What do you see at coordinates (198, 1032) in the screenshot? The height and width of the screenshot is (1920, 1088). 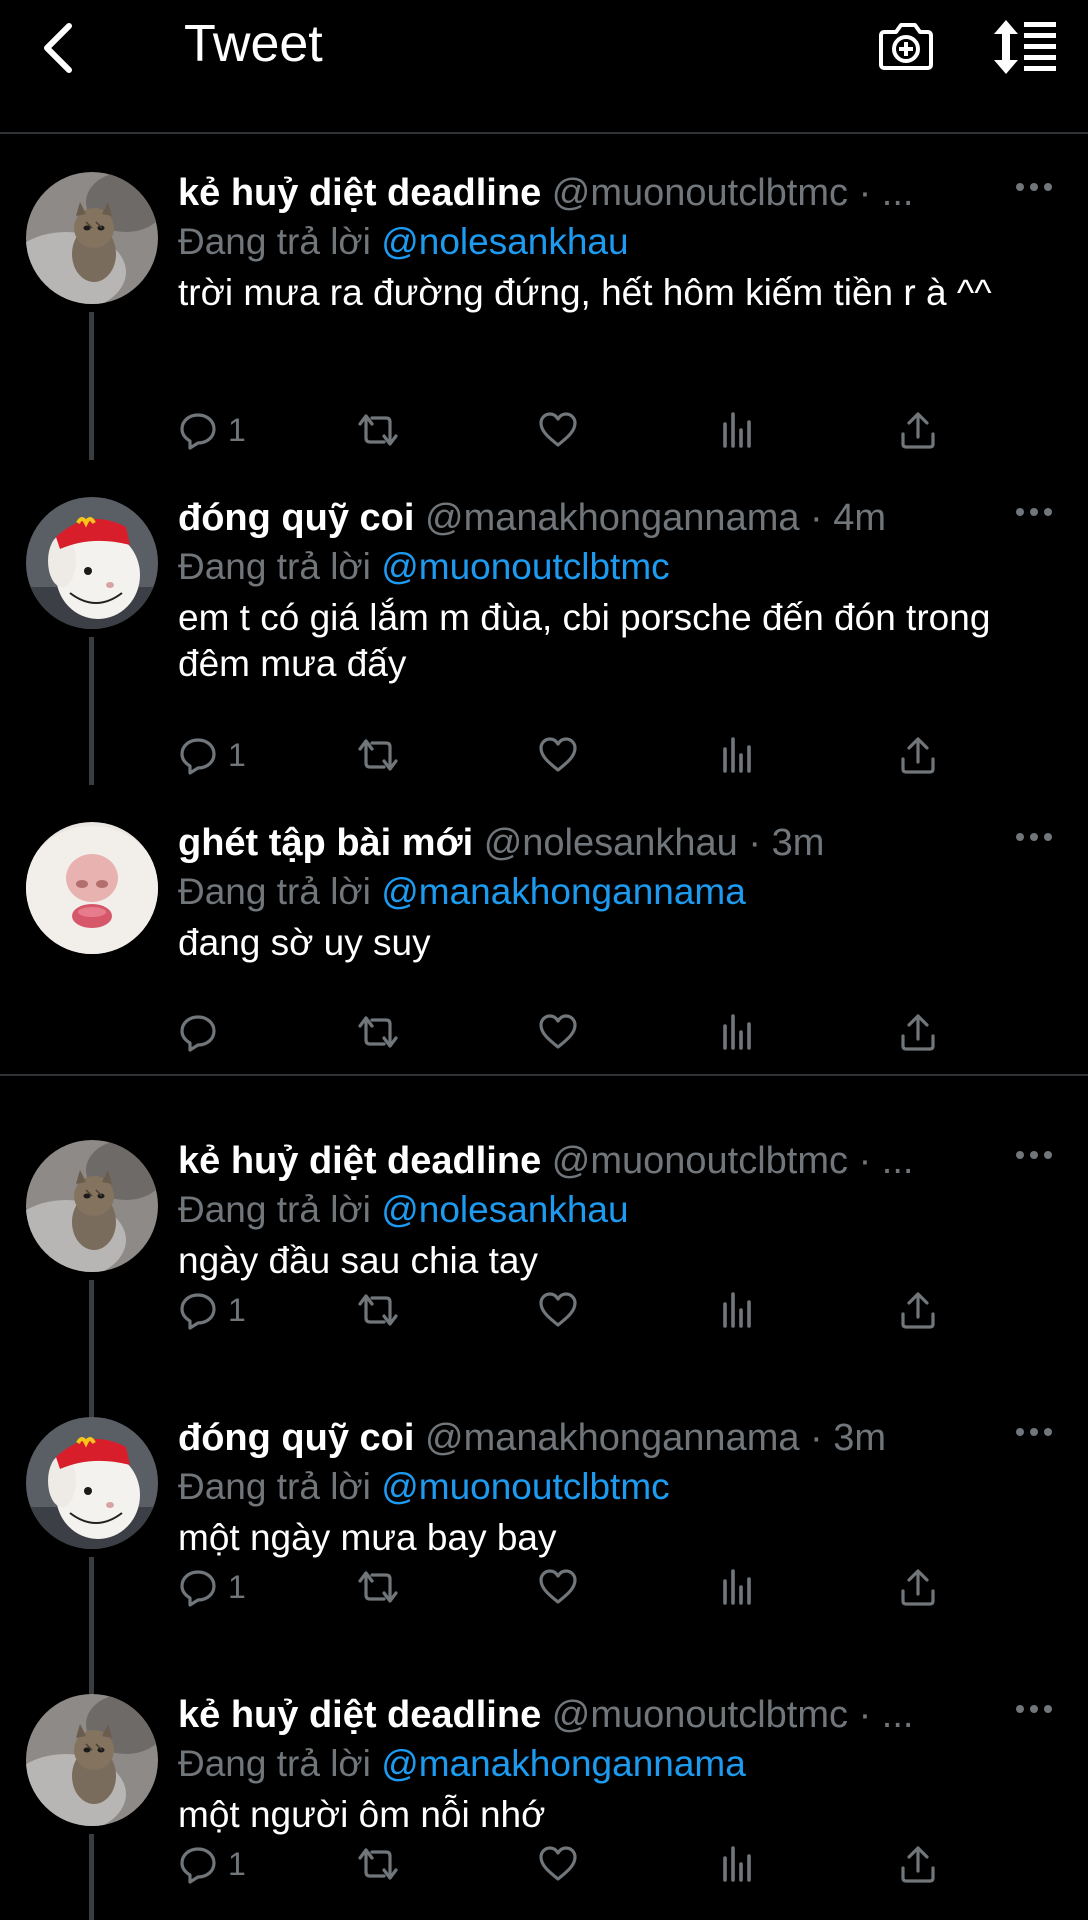 I see `reply-button` at bounding box center [198, 1032].